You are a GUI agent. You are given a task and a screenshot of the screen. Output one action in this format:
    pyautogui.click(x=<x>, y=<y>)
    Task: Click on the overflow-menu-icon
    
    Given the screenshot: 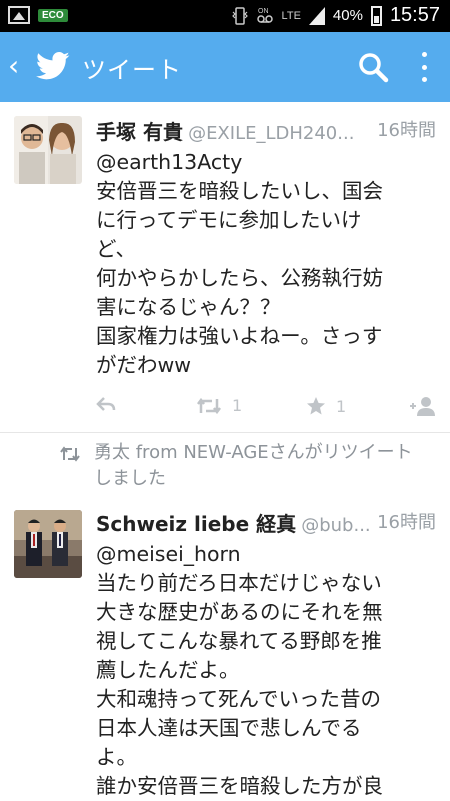 What is the action you would take?
    pyautogui.click(x=424, y=67)
    